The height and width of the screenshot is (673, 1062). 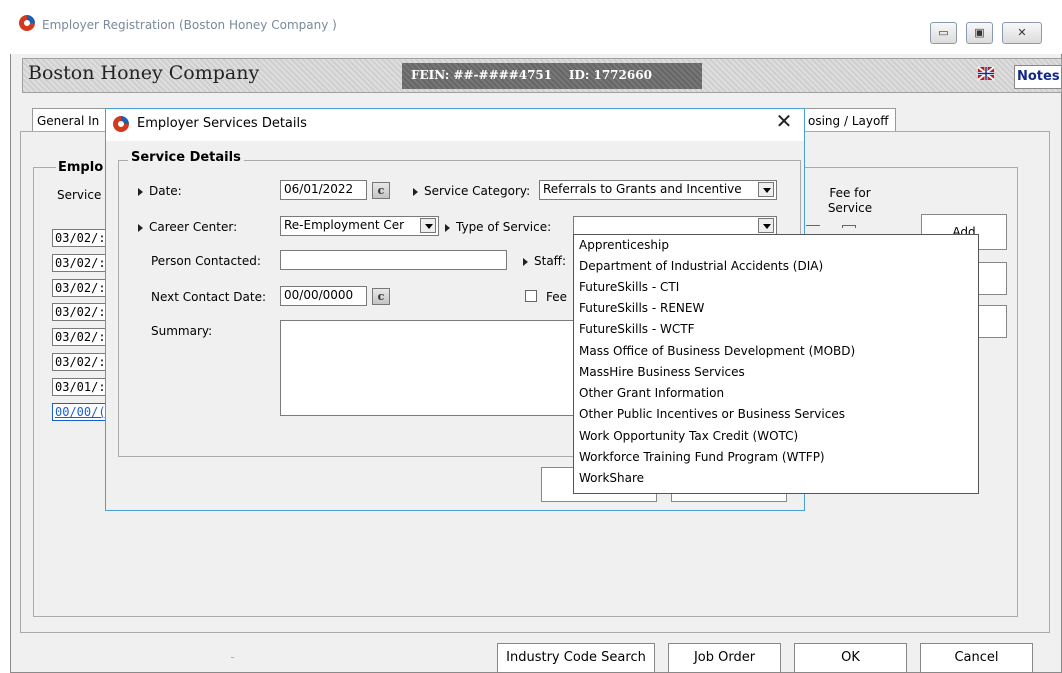 I want to click on service-category-select: Referrals to Grants and Incentive, so click(x=658, y=190).